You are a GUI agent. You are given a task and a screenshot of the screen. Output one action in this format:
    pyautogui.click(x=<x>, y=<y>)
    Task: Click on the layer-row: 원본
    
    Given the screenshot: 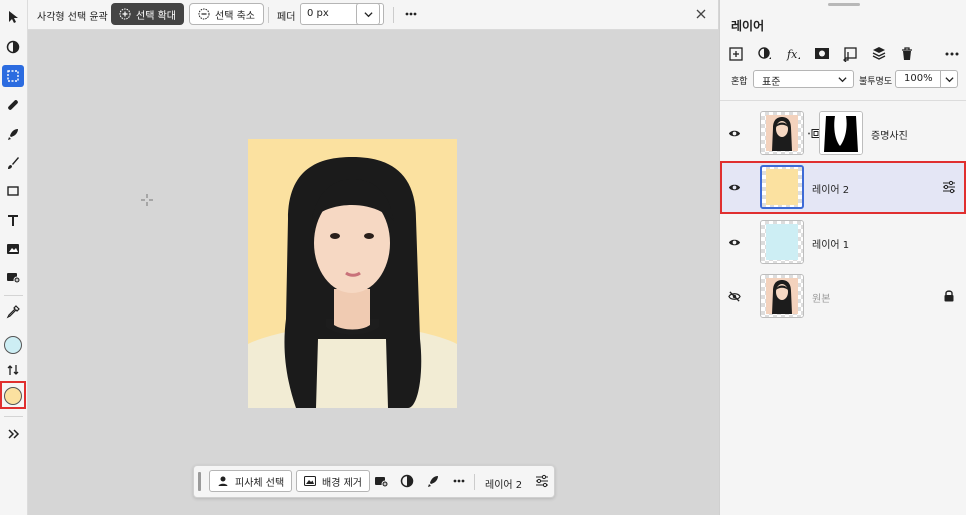 What is the action you would take?
    pyautogui.click(x=843, y=296)
    